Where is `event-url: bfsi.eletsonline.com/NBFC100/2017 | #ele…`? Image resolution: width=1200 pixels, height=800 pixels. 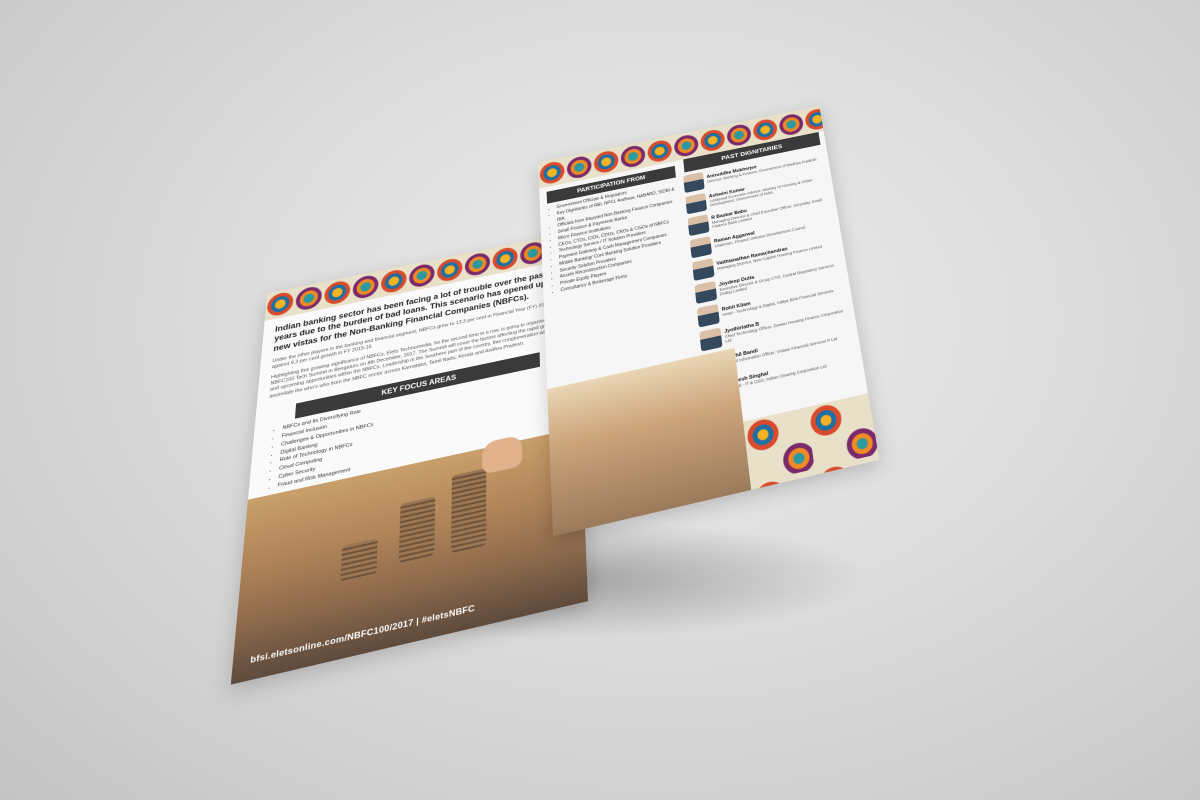 event-url: bfsi.eletsonline.com/NBFC100/2017 | #ele… is located at coordinates (362, 634).